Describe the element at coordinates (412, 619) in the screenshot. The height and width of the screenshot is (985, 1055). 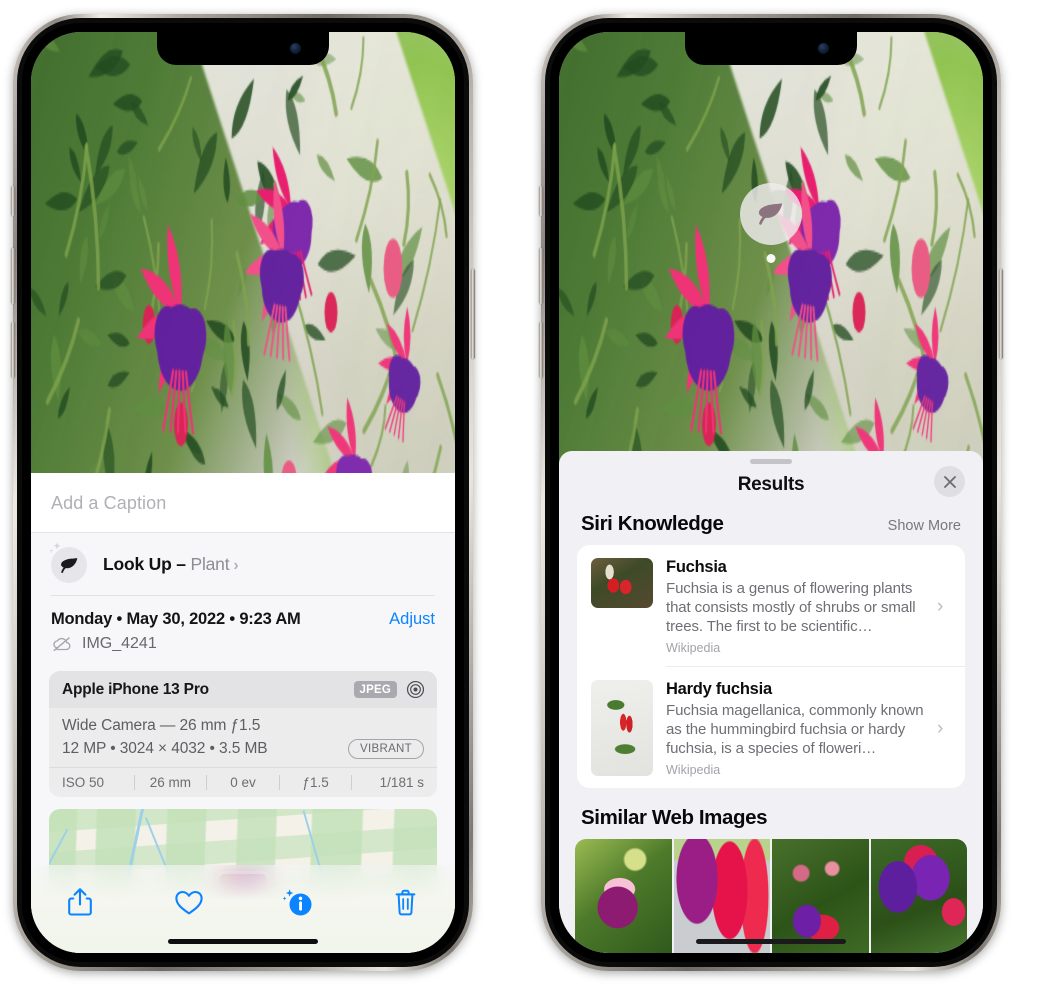
I see `adjust-button: Adjust` at that location.